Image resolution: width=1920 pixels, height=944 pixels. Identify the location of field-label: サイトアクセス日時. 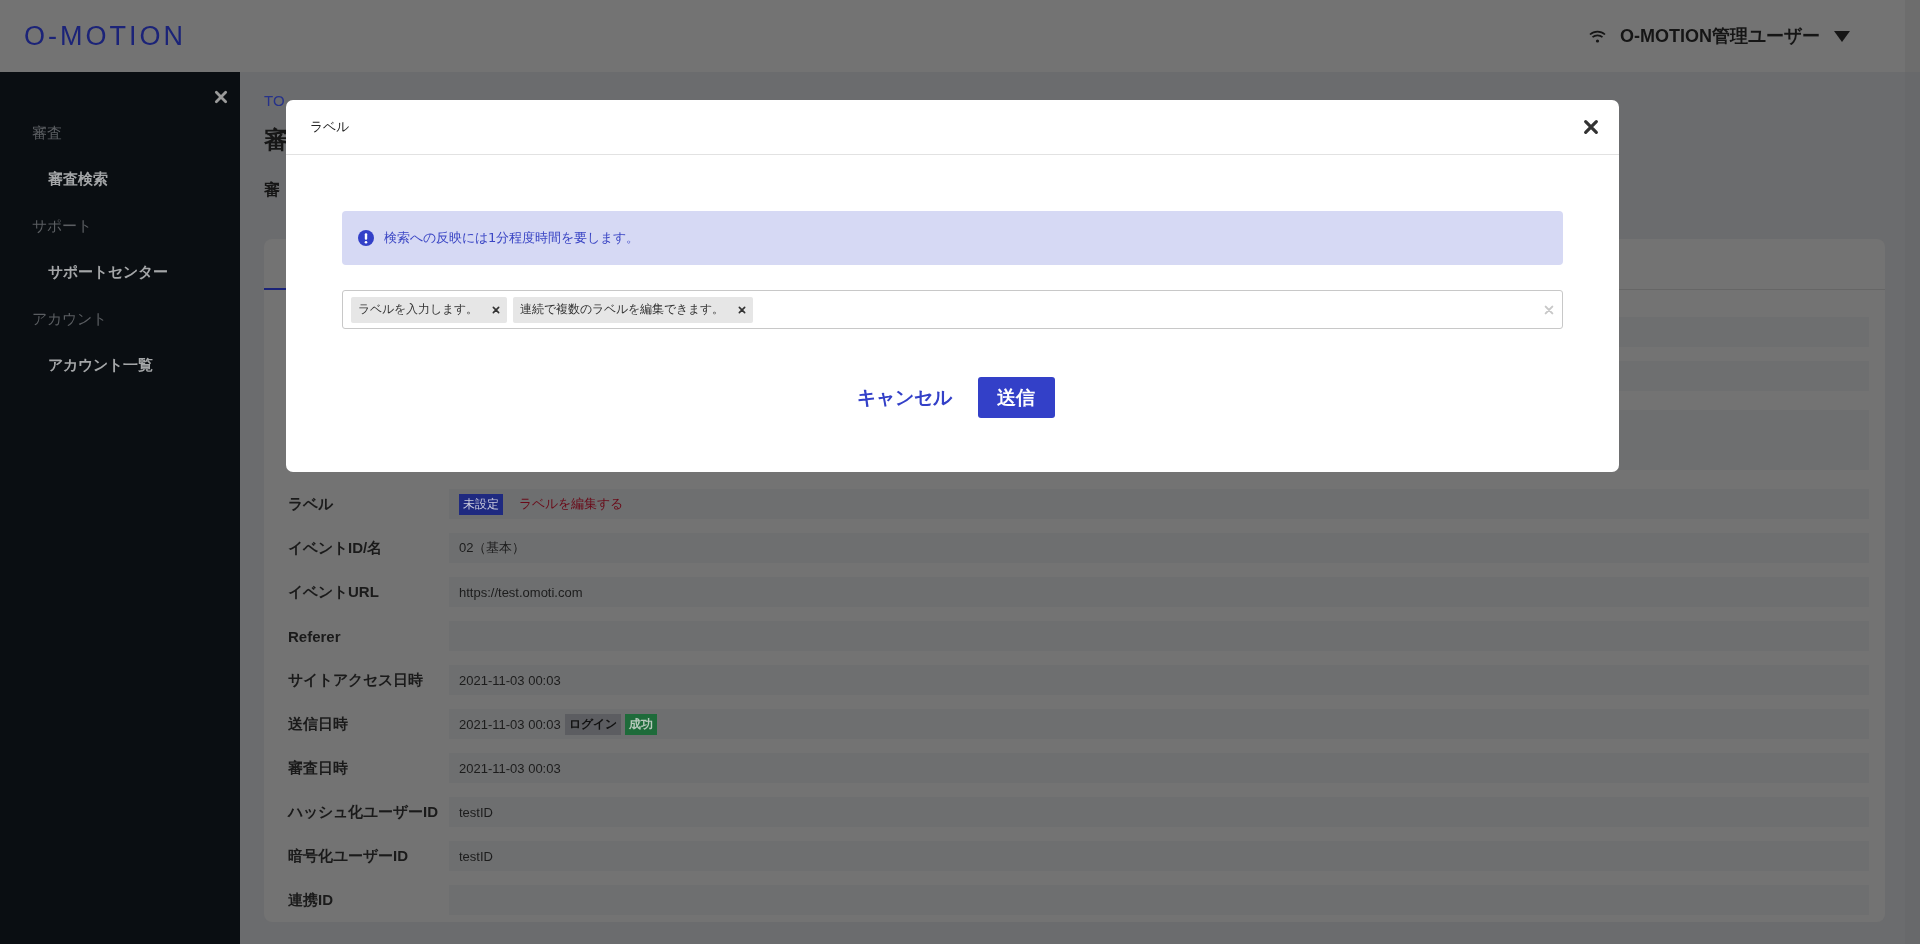
(356, 680).